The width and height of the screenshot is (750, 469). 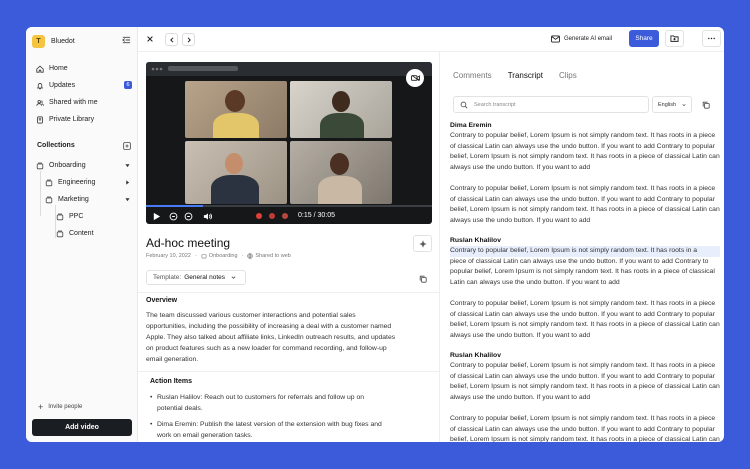 What do you see at coordinates (60, 407) in the screenshot?
I see `invite-people-button: + Invite people` at bounding box center [60, 407].